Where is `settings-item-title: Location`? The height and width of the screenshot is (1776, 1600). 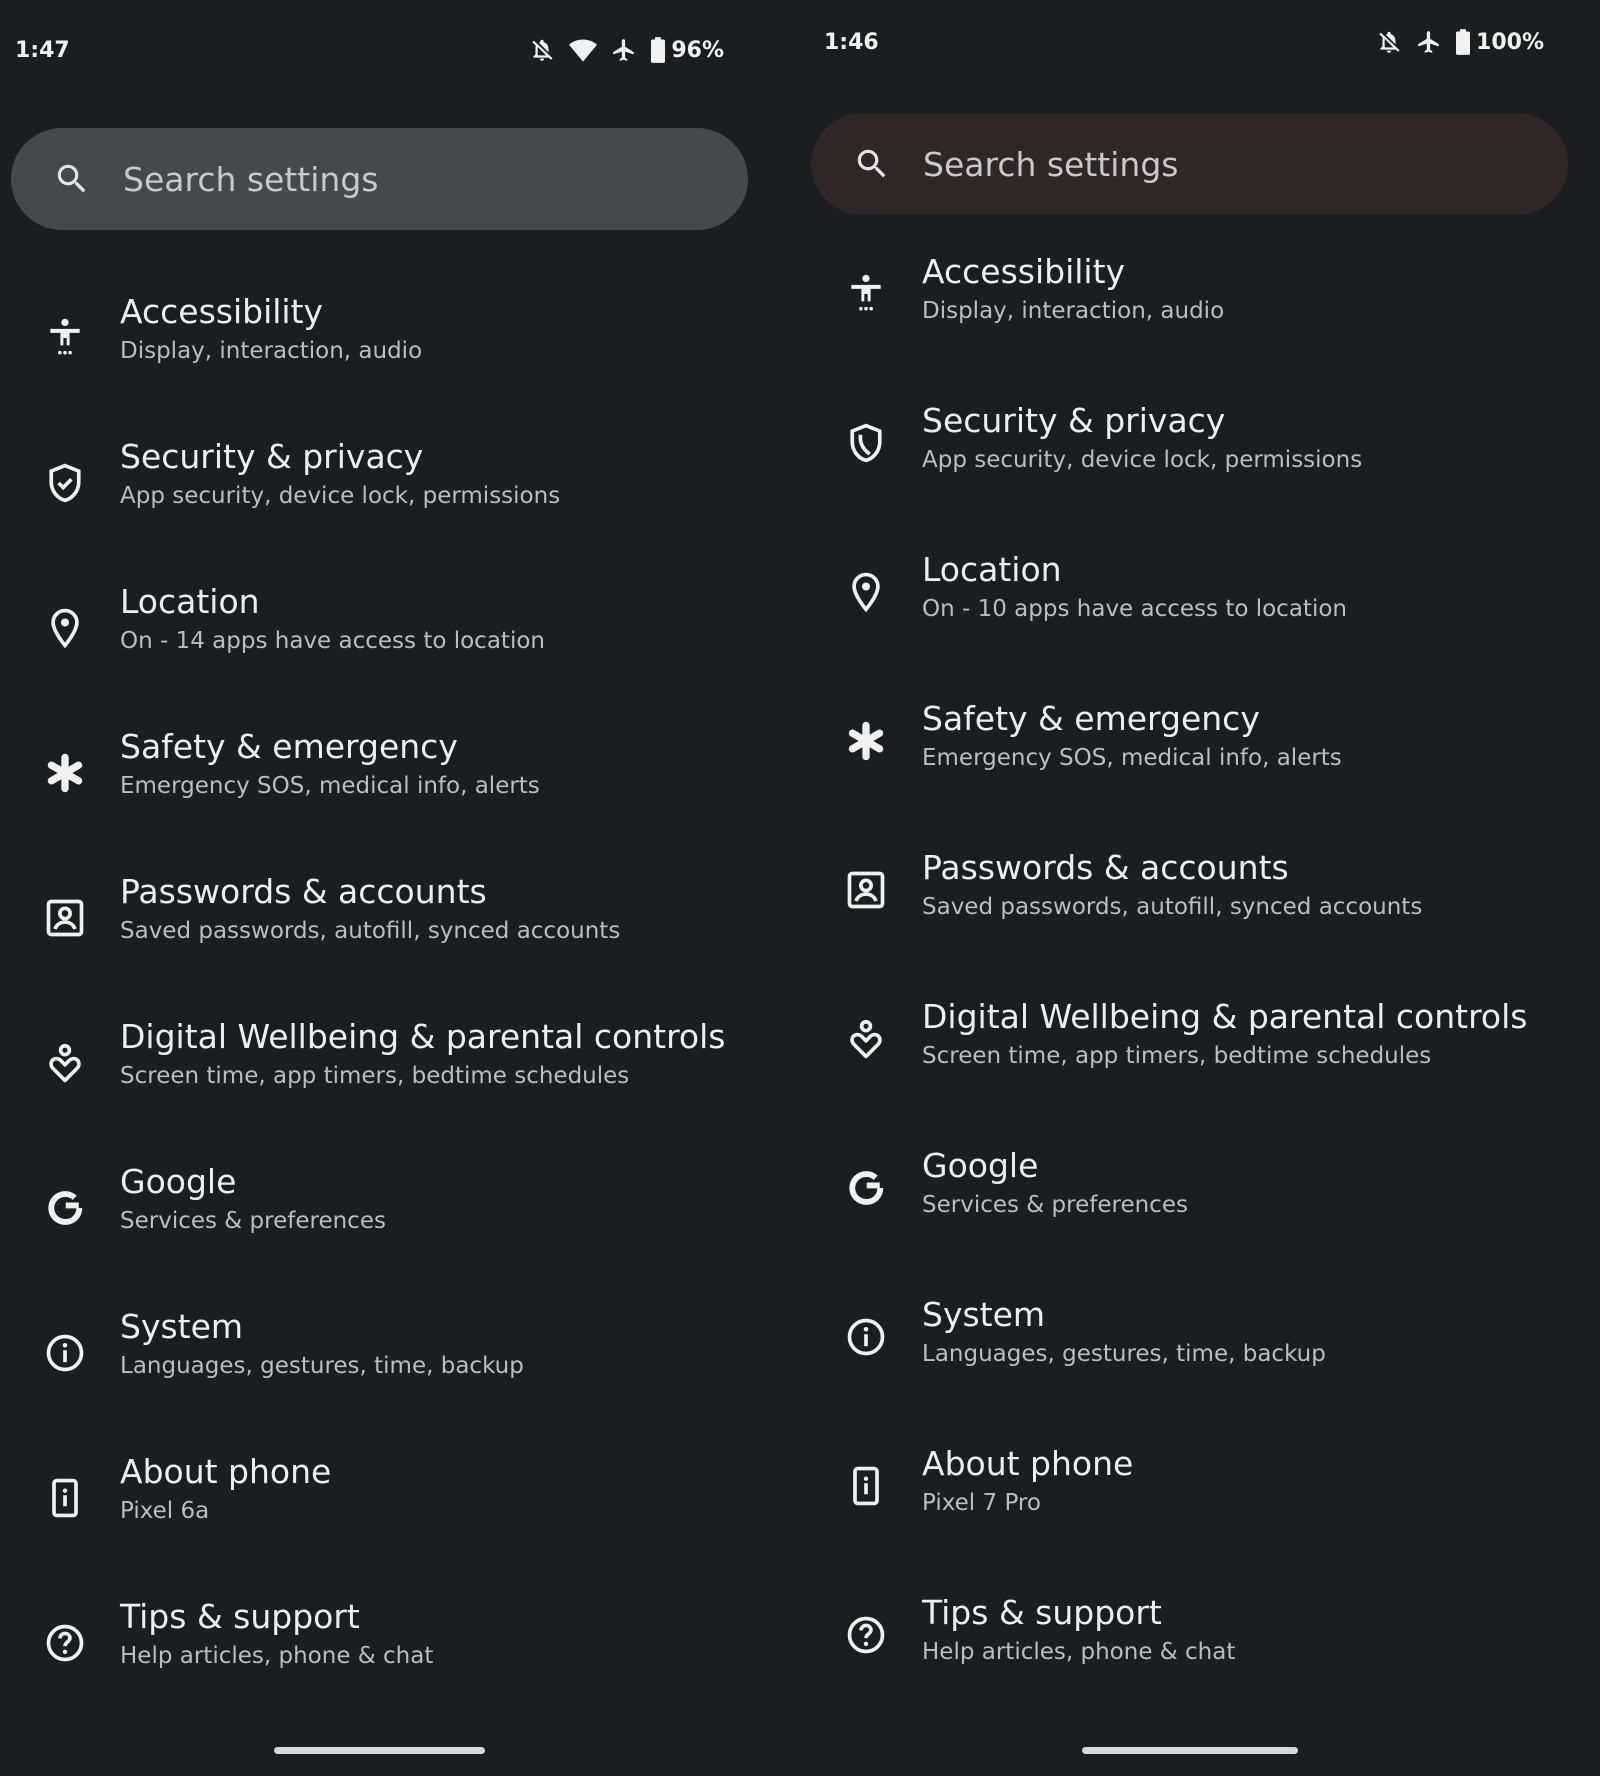 settings-item-title: Location is located at coordinates (190, 601).